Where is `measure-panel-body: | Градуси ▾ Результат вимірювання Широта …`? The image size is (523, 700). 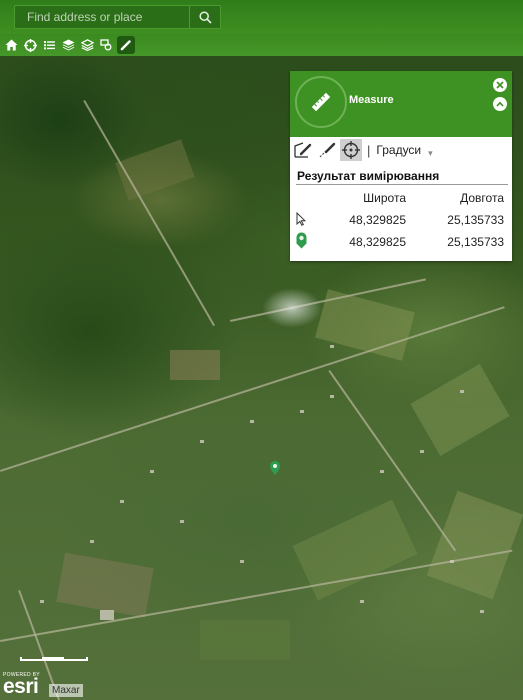 measure-panel-body: | Градуси ▾ Результат вимірювання Широта … is located at coordinates (401, 199).